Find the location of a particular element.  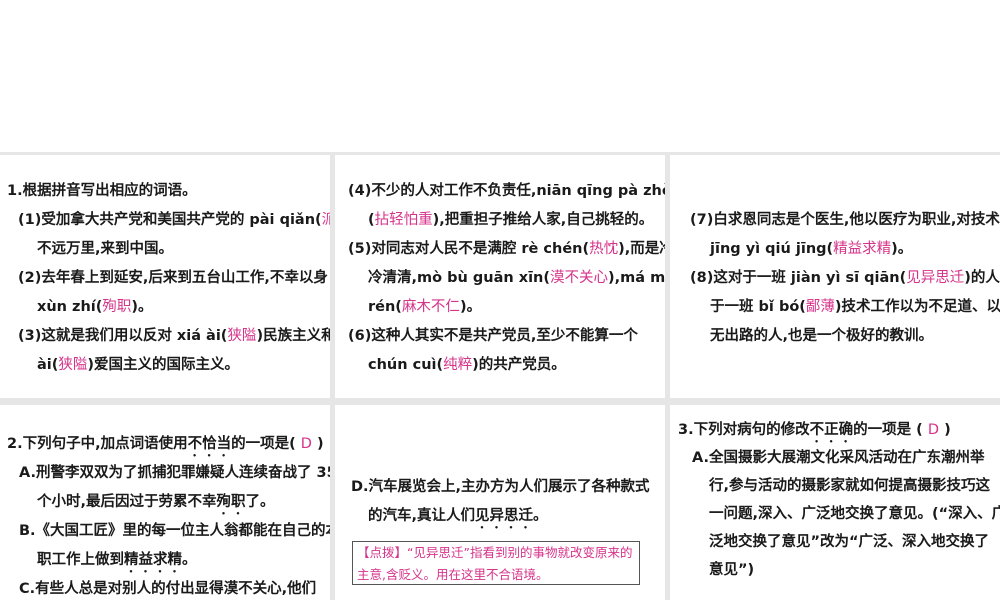

text-segment: 3.下列对病句的修改 is located at coordinates (744, 430).